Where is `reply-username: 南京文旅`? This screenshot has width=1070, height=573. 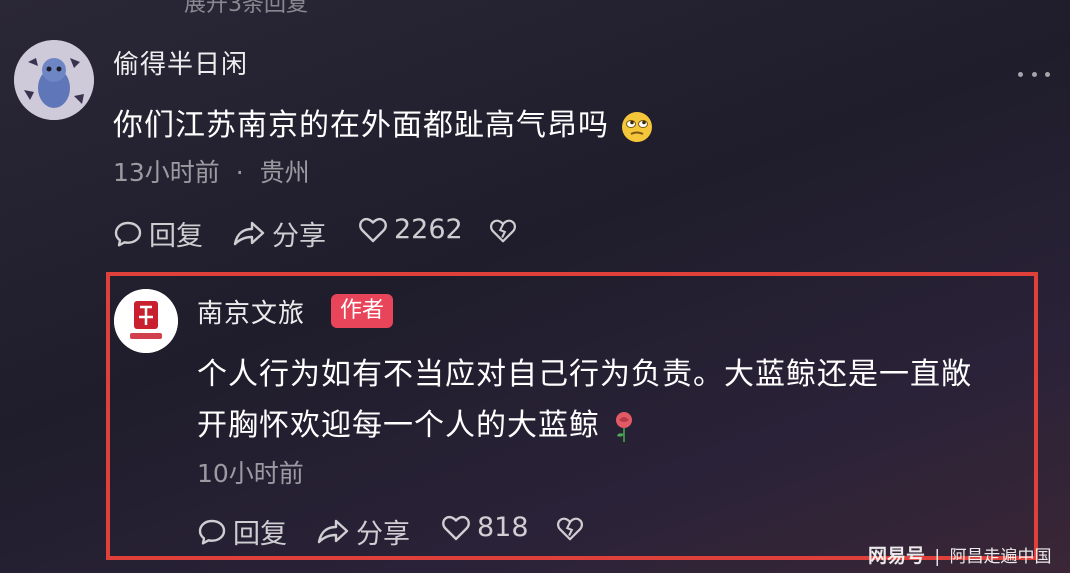
reply-username: 南京文旅 is located at coordinates (251, 311).